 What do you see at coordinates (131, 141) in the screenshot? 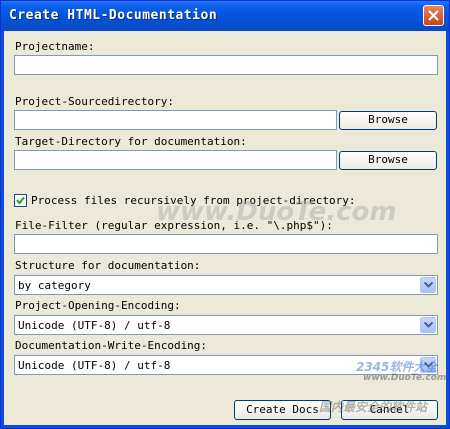
I see `target-directory-label: Target-Directory for documentation:` at bounding box center [131, 141].